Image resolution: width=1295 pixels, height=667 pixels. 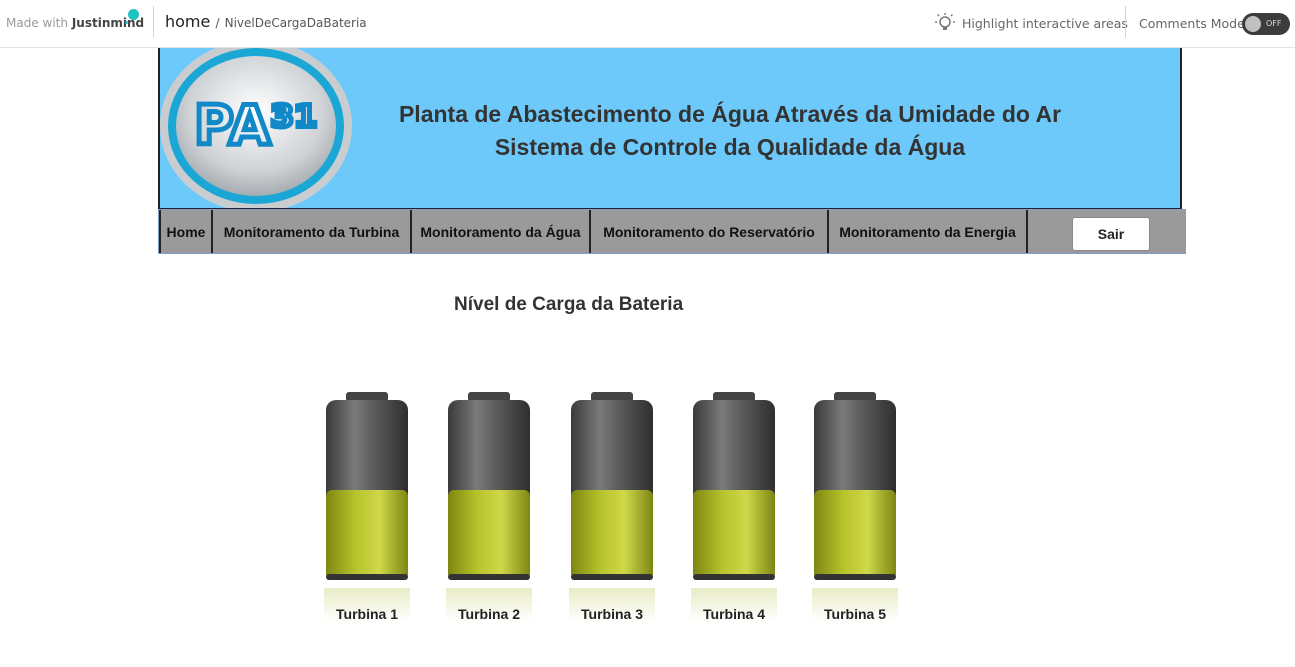 I want to click on nav-item-turbina: Monitoramento da Turbina, so click(x=311, y=231).